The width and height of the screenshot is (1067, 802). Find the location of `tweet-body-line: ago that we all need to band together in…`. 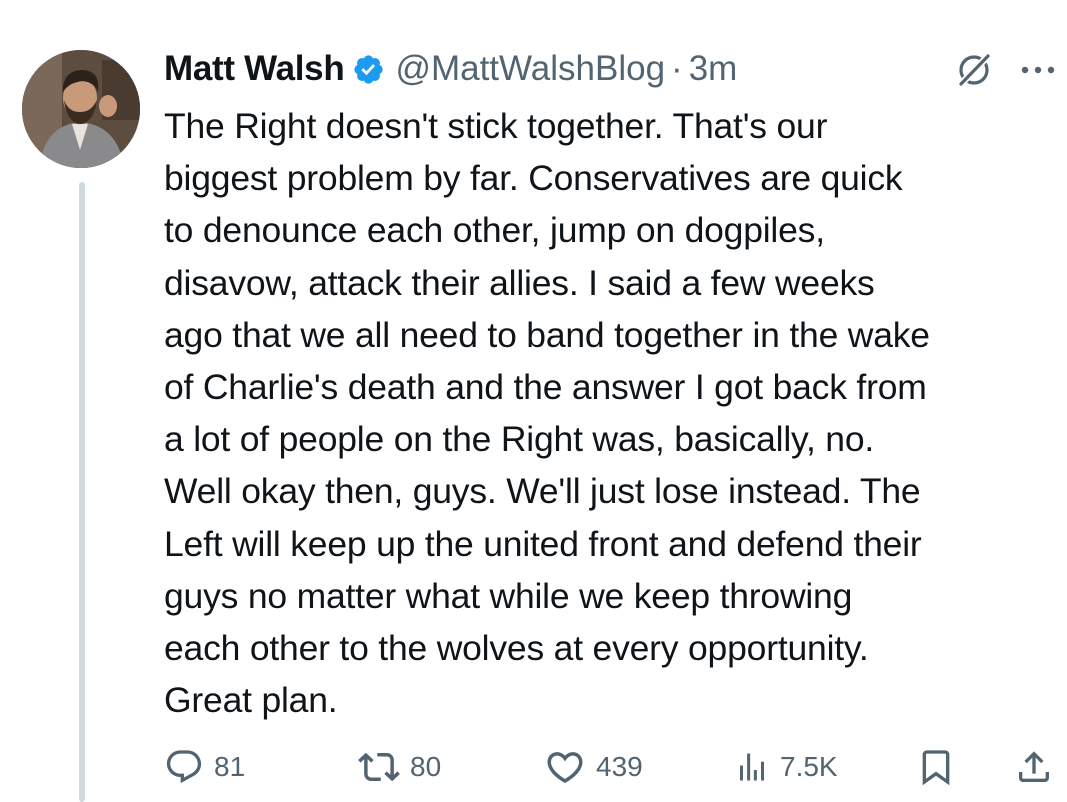

tweet-body-line: ago that we all need to band together in… is located at coordinates (547, 334).